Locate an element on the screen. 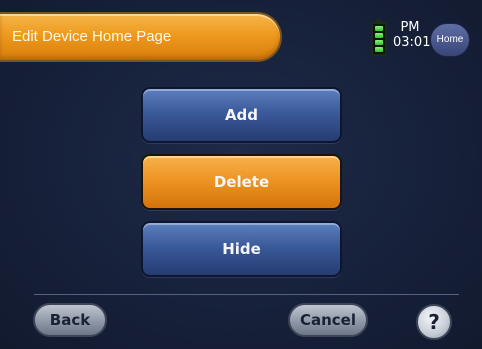  clock: PM 03:01 is located at coordinates (412, 35).